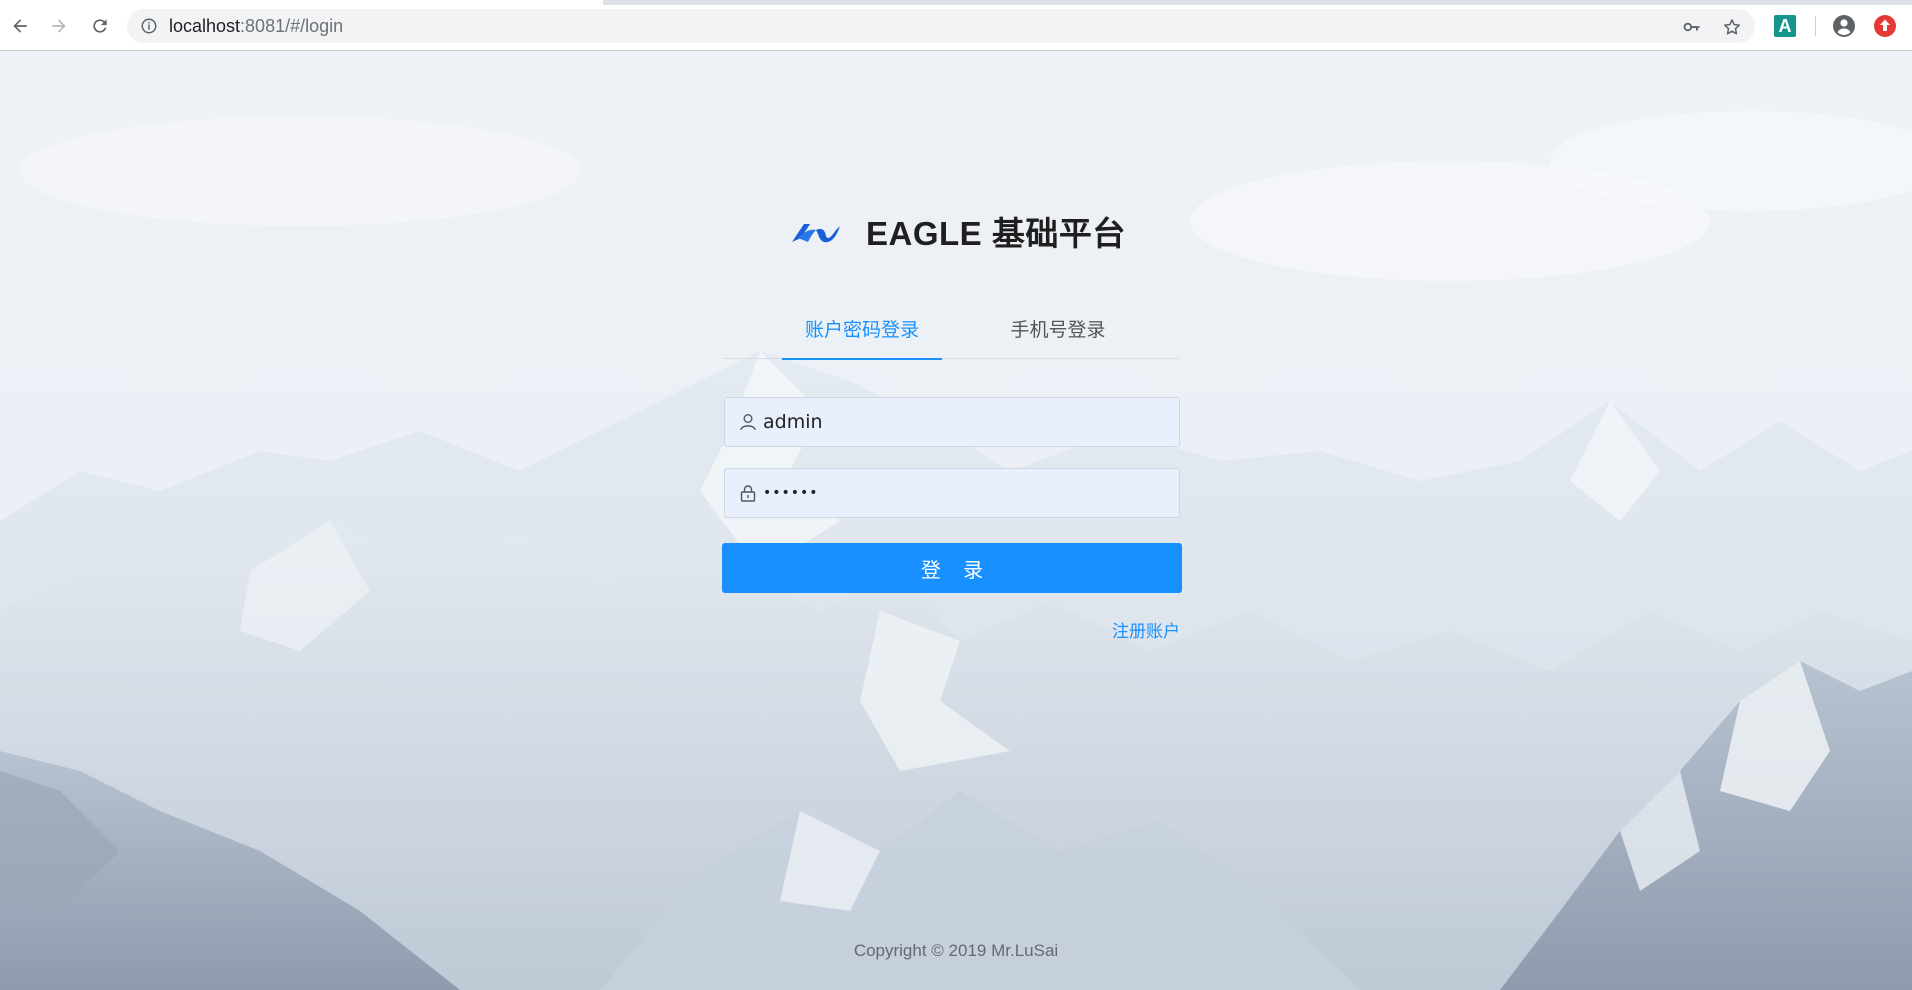 This screenshot has width=1912, height=990. What do you see at coordinates (748, 422) in the screenshot?
I see `user-icon` at bounding box center [748, 422].